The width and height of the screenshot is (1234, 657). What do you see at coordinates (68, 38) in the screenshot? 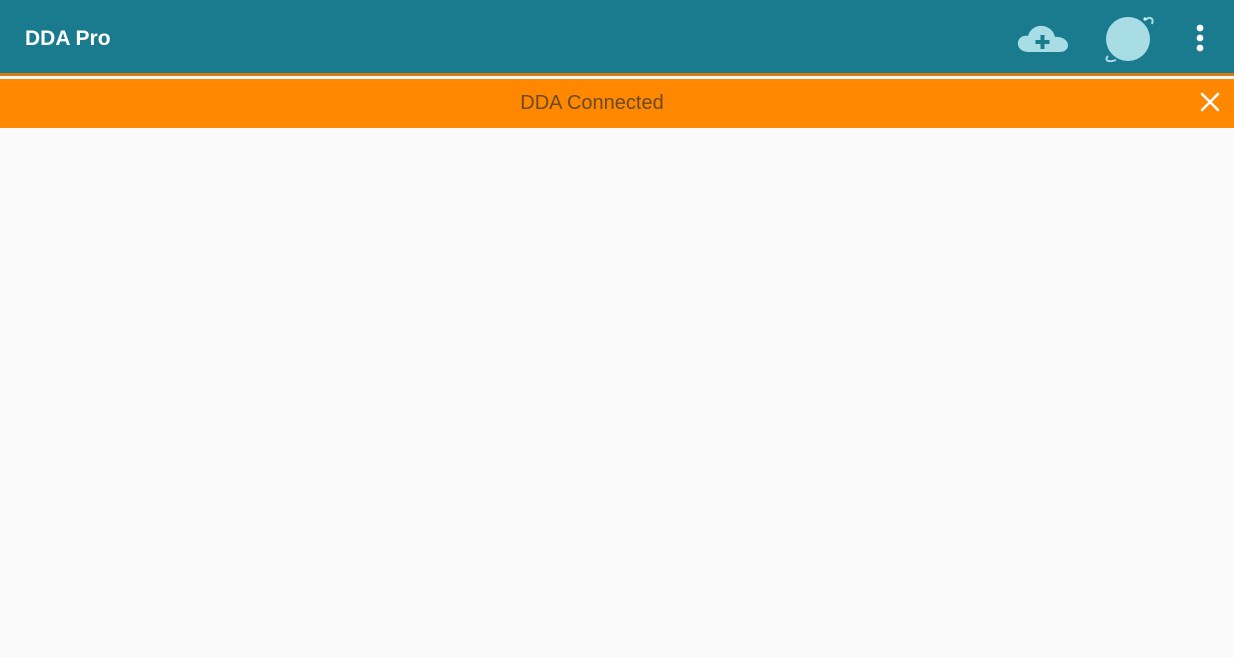
I see `app-title: DDA Pro` at bounding box center [68, 38].